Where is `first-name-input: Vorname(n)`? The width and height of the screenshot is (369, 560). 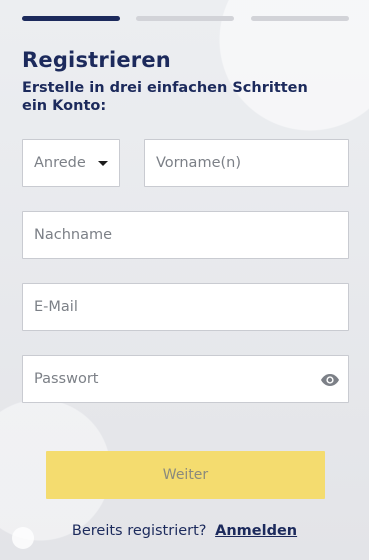 first-name-input: Vorname(n) is located at coordinates (246, 163).